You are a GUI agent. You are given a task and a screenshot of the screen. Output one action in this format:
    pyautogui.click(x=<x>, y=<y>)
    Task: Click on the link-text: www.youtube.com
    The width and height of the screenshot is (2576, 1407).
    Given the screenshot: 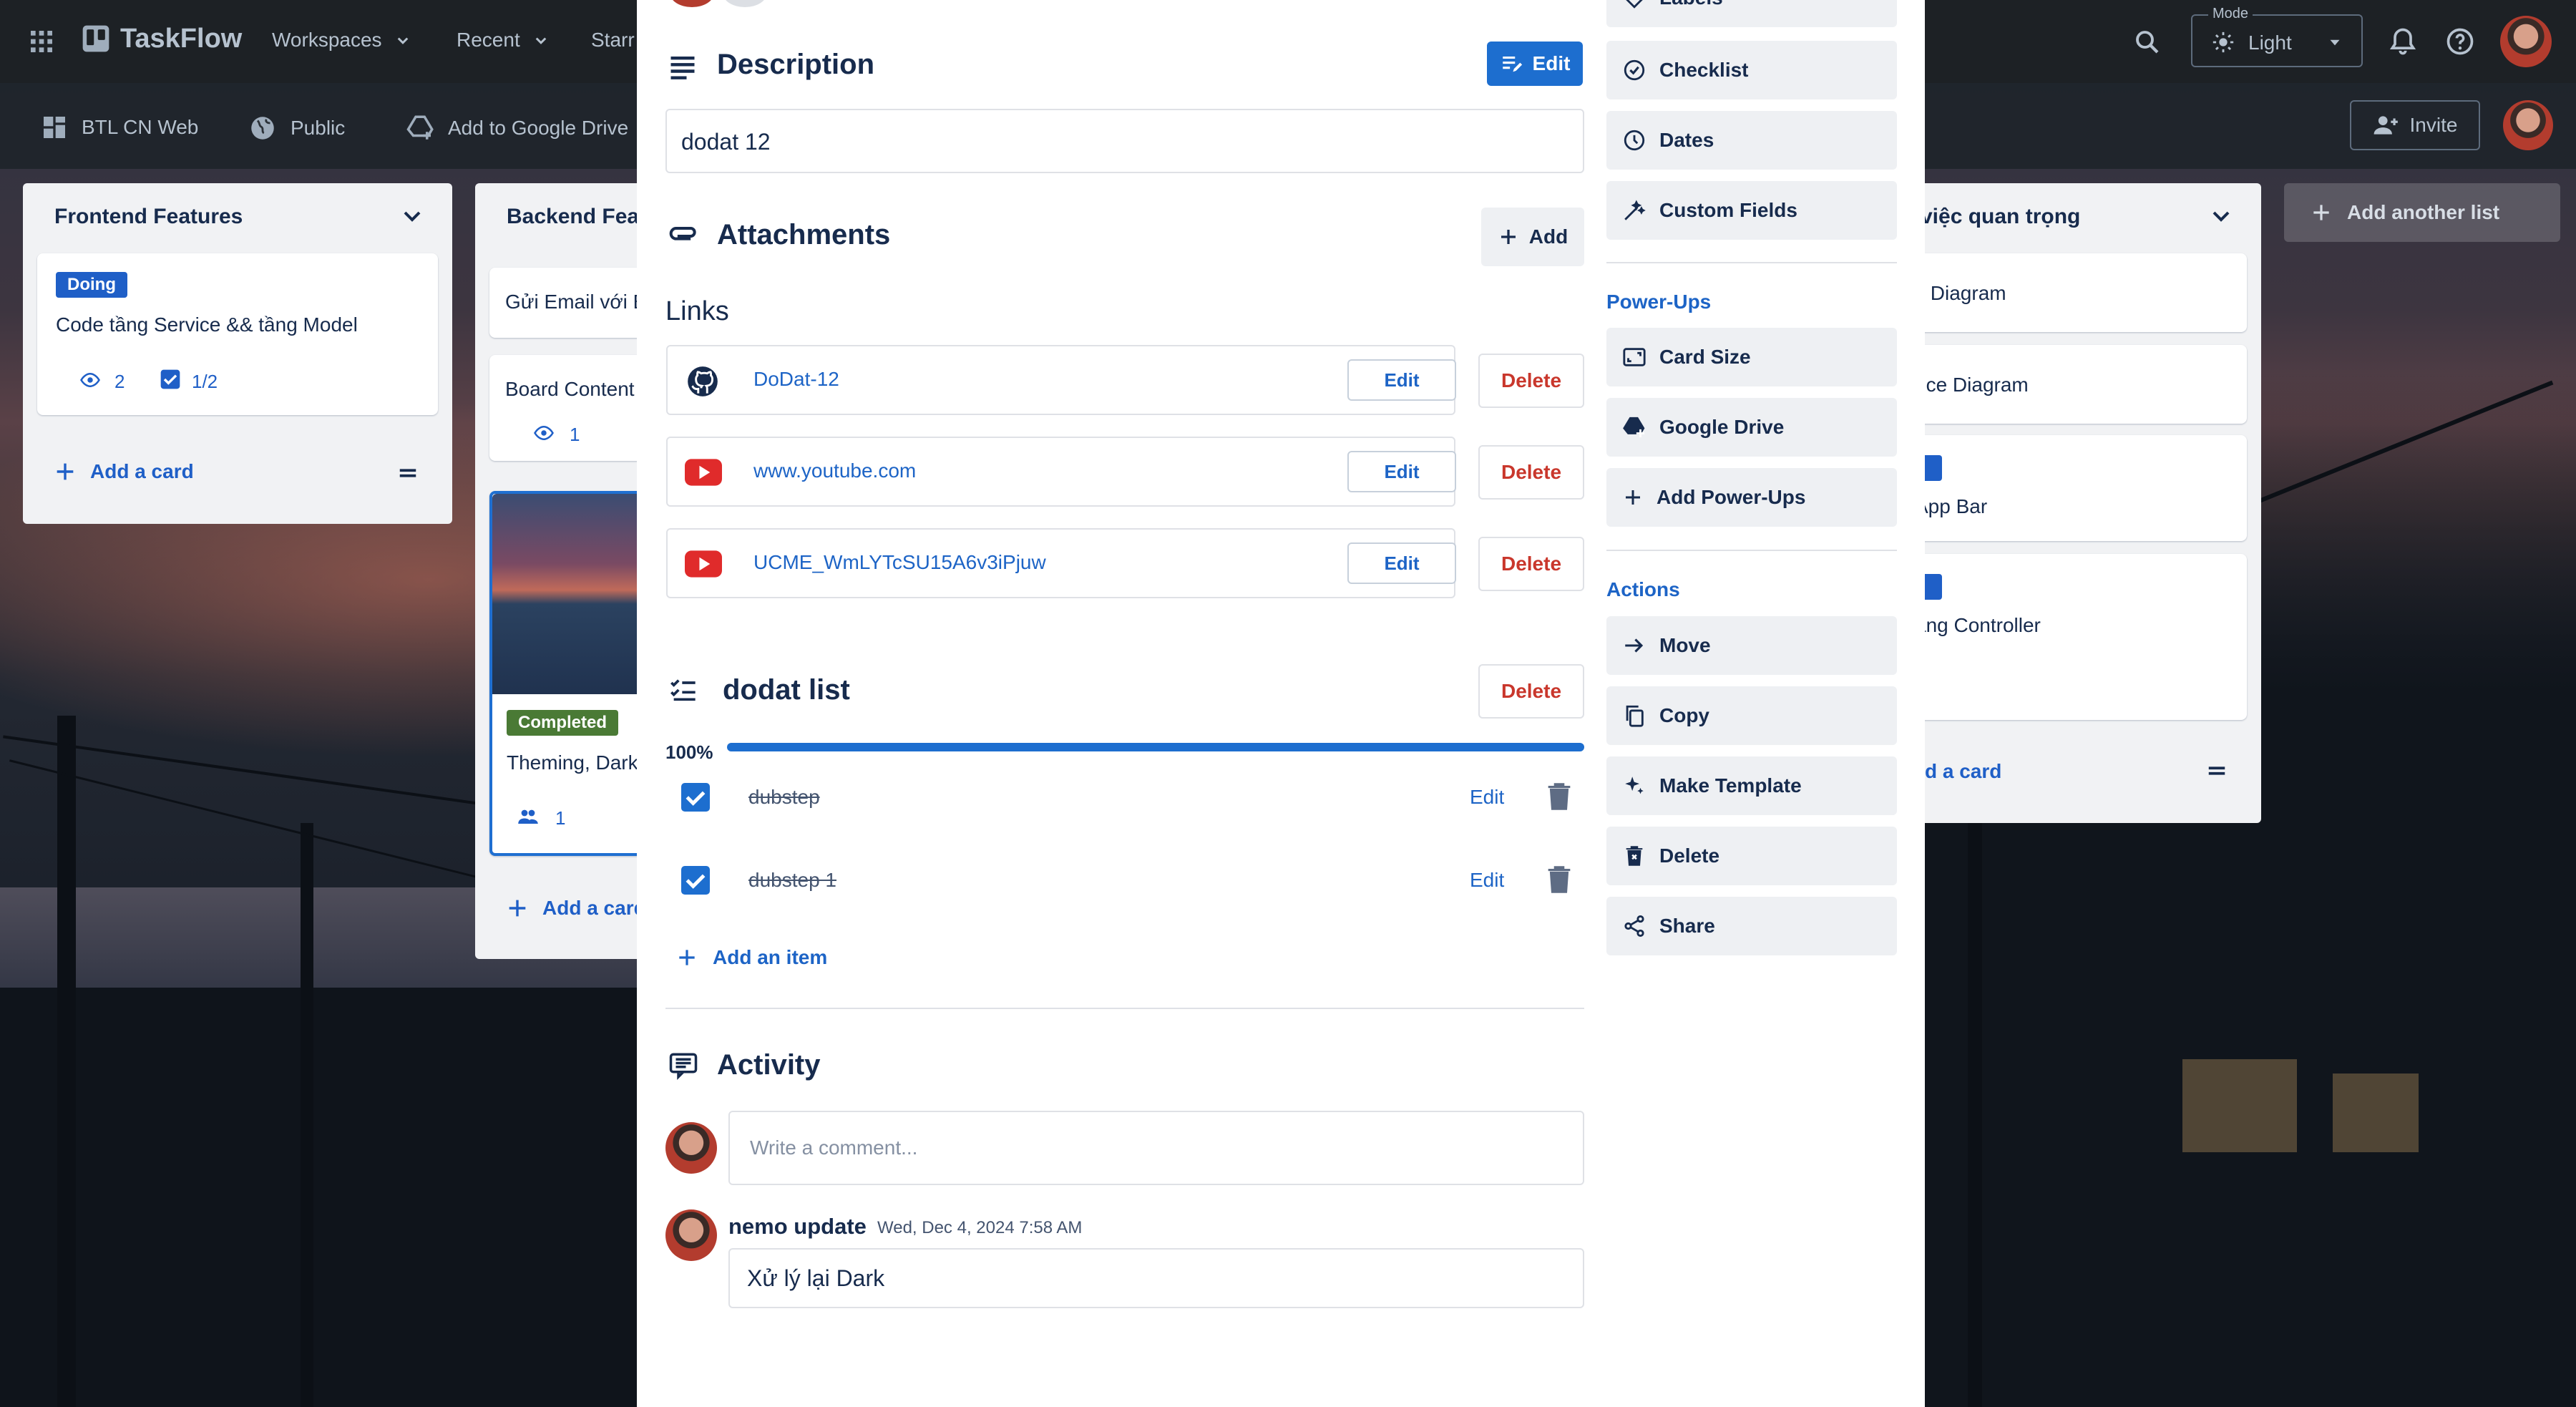 What is the action you would take?
    pyautogui.click(x=834, y=470)
    